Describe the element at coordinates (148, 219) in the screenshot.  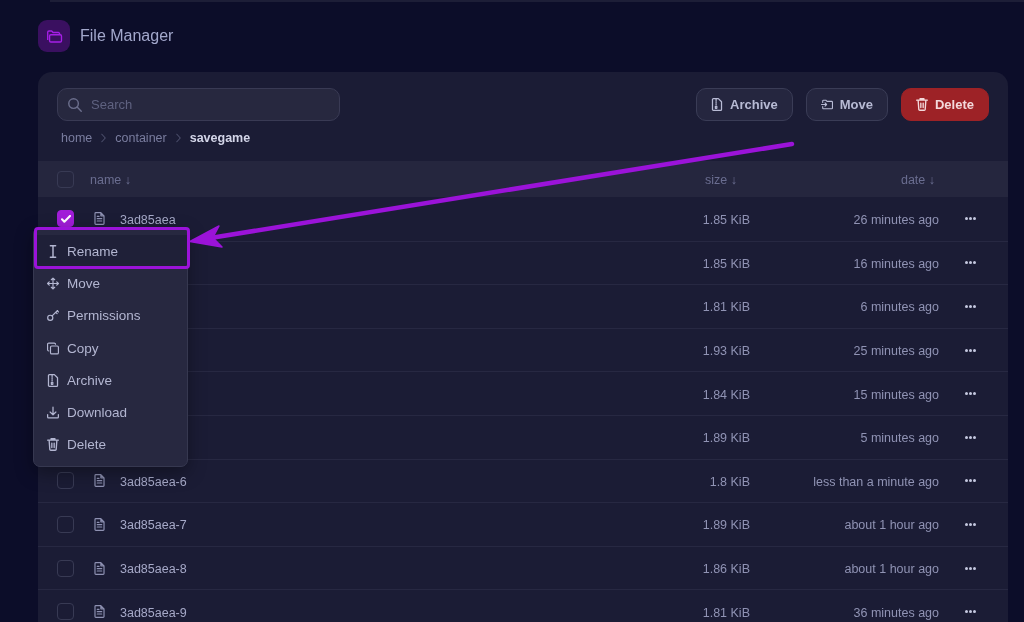
I see `file-name: 3ad85aea` at that location.